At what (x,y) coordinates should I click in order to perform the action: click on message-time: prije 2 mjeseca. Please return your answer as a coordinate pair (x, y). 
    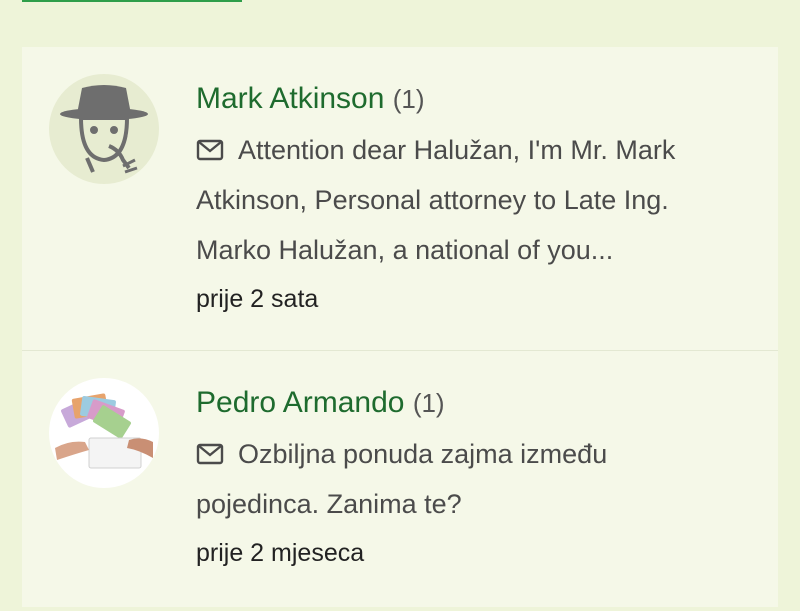
    Looking at the image, I should click on (280, 553).